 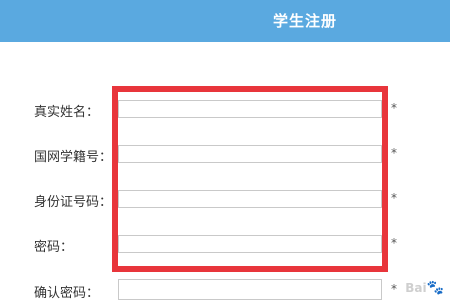 I want to click on confirm-password-label: 确认密码：, so click(x=67, y=293).